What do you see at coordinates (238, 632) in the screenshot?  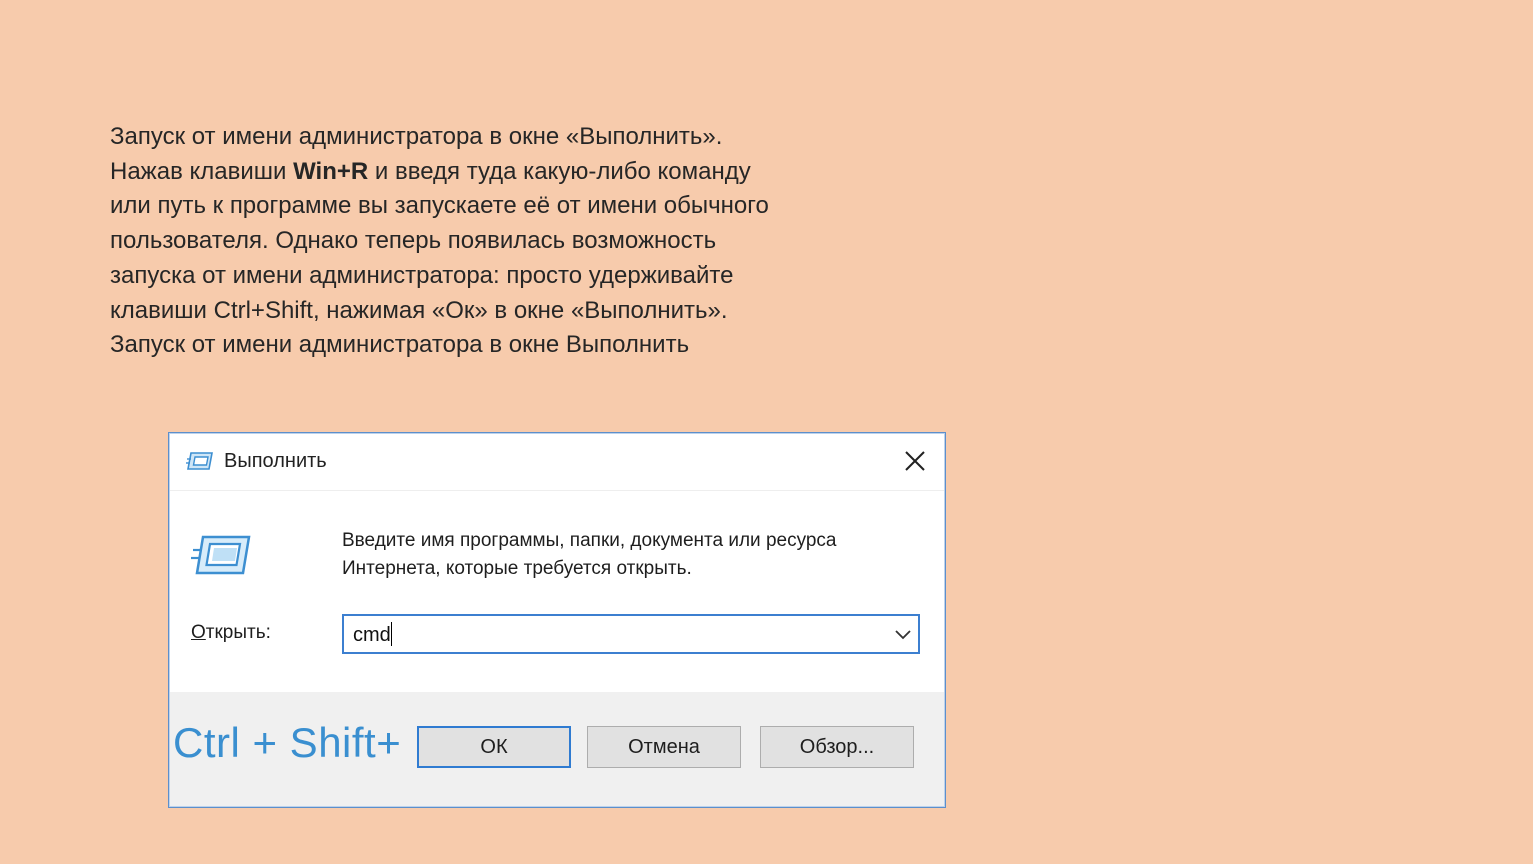 I see `open-label-rest: ткрыть:` at bounding box center [238, 632].